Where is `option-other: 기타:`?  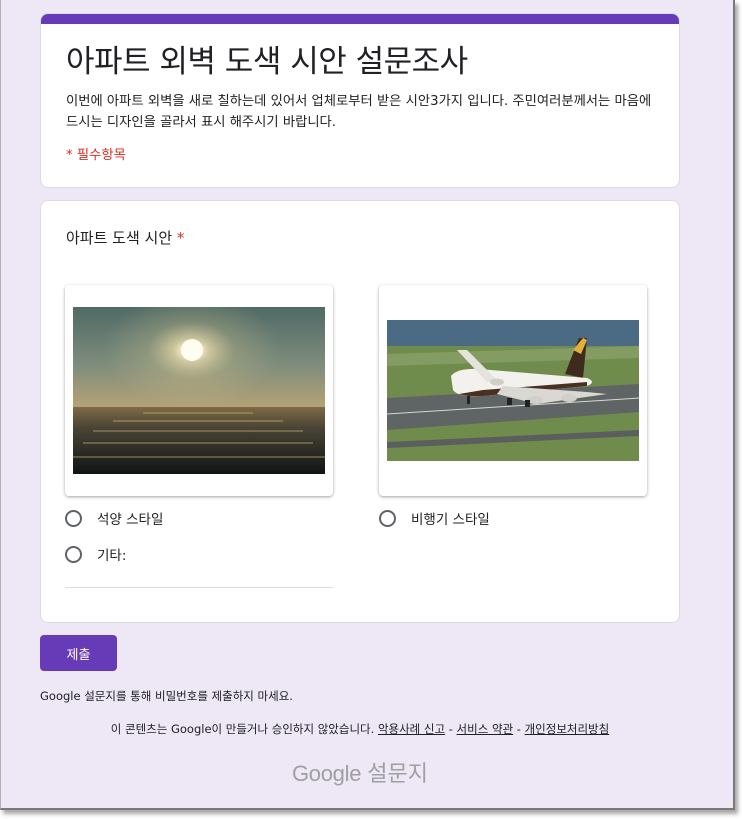 option-other: 기타: is located at coordinates (95, 554).